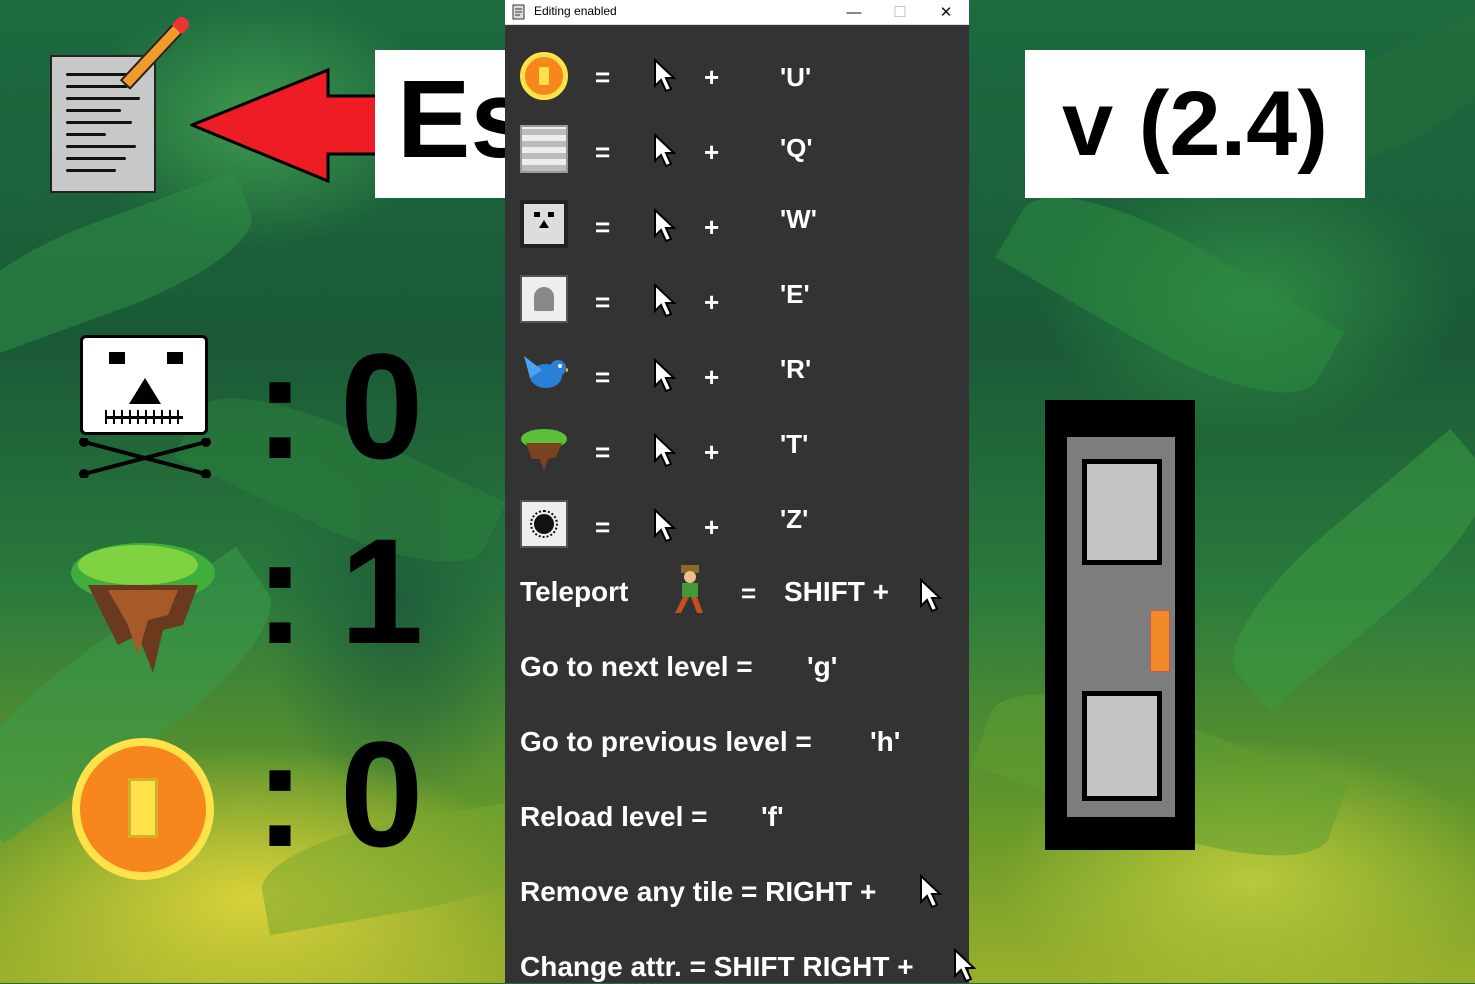  What do you see at coordinates (145, 458) in the screenshot?
I see `crossbones-icon` at bounding box center [145, 458].